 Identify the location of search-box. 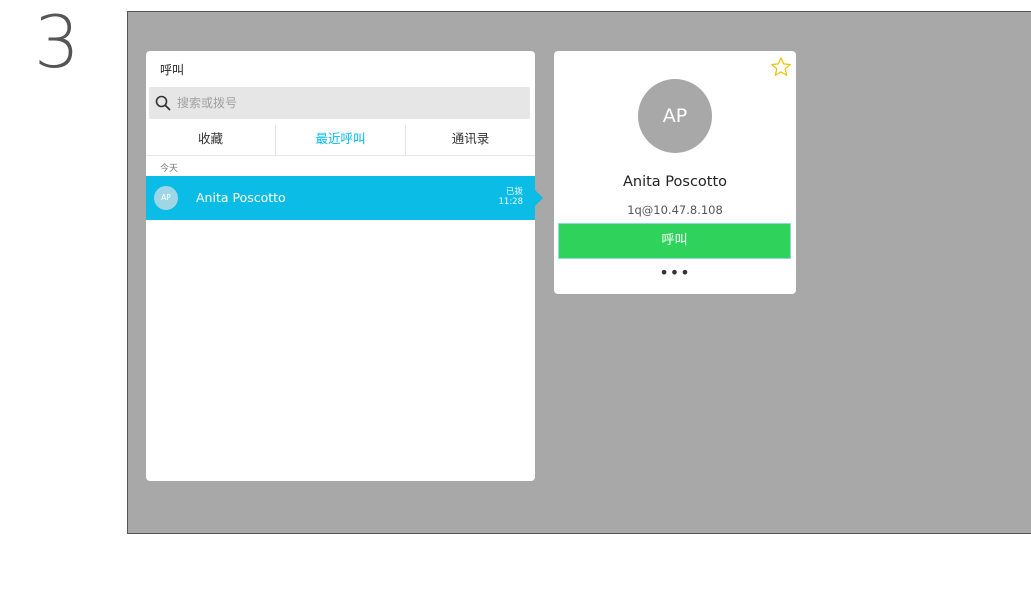
(339, 103).